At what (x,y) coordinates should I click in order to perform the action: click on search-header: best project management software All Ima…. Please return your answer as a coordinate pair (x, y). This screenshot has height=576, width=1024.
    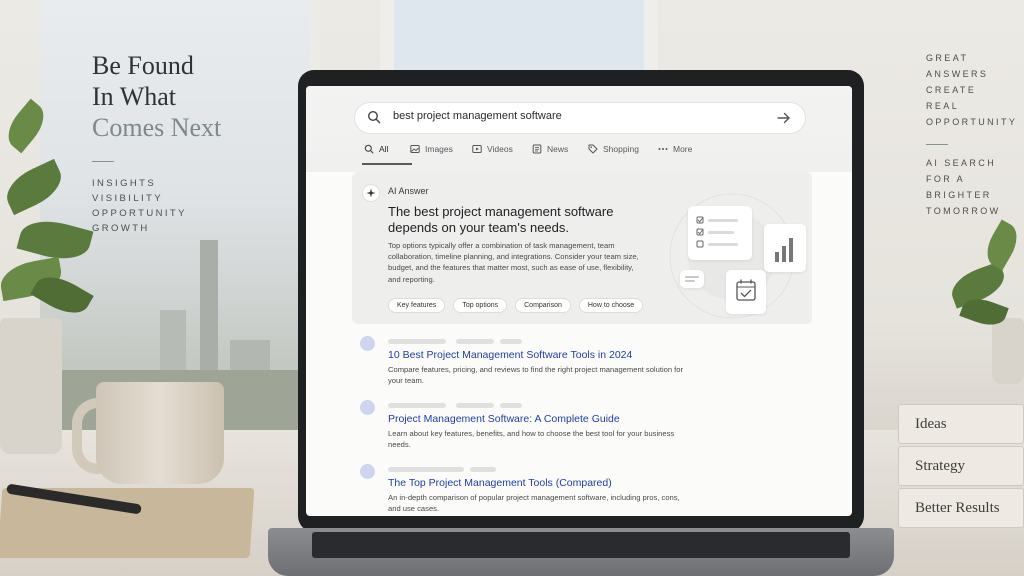
    Looking at the image, I should click on (579, 129).